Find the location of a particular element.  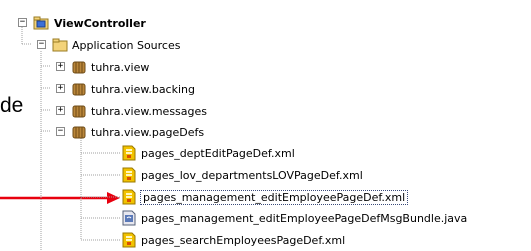

tree-item-label: pages_deptEditPageDef.xml is located at coordinates (218, 153).